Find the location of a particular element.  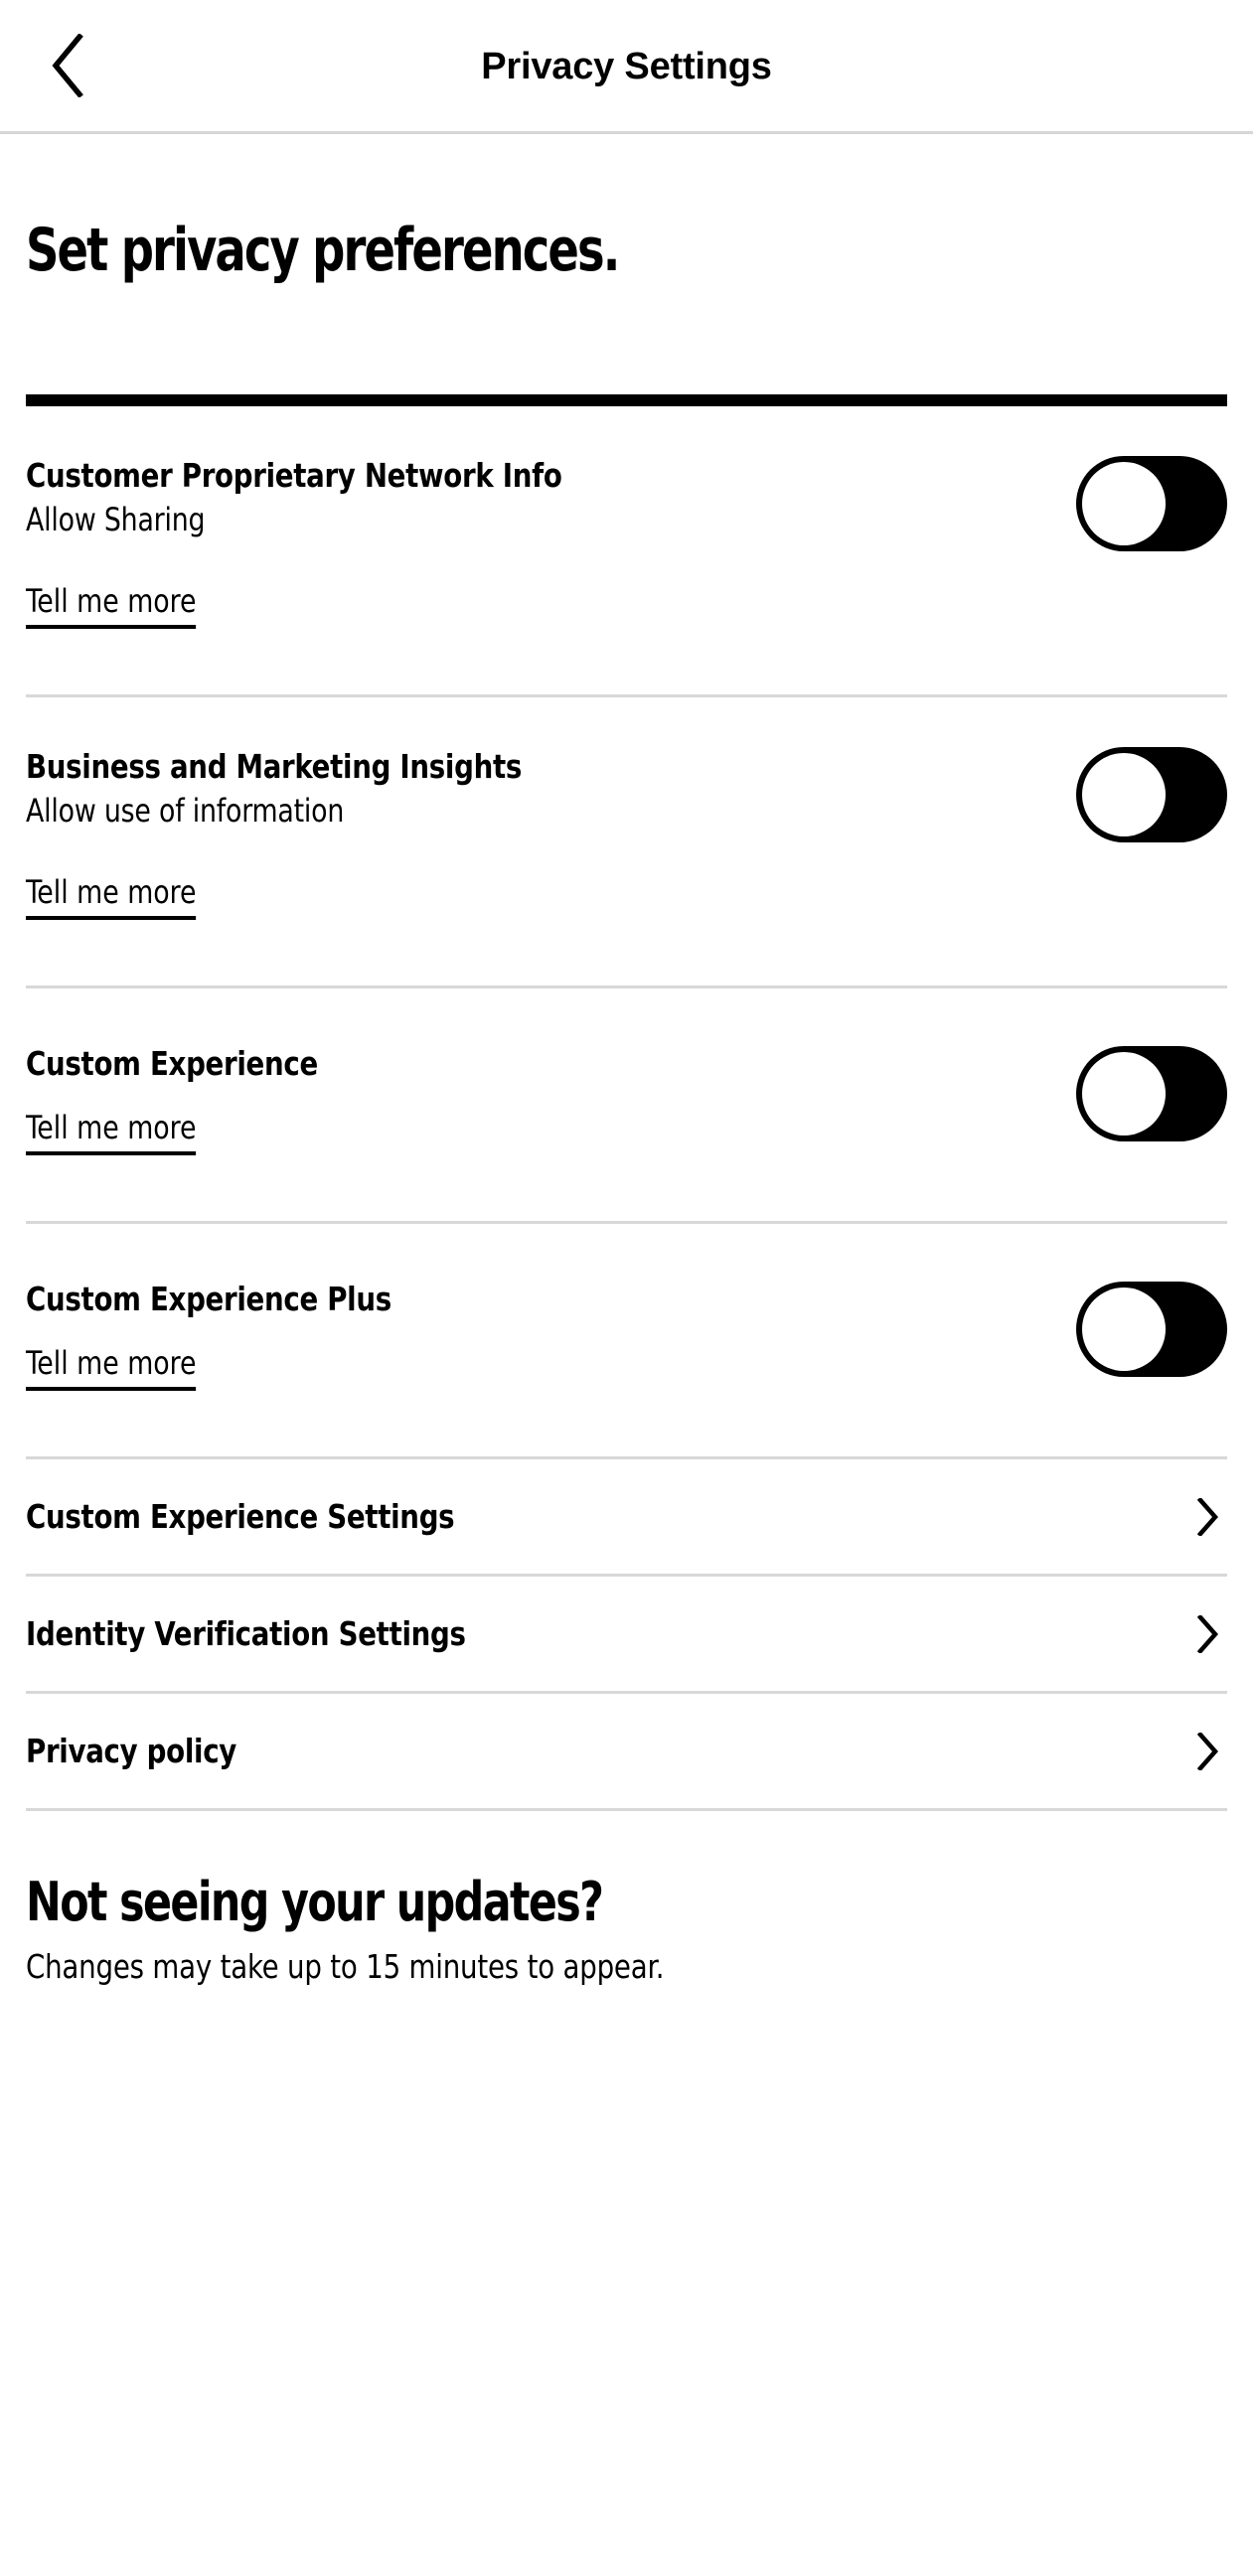

setting-title: Business and Marketing Insights is located at coordinates (275, 766).